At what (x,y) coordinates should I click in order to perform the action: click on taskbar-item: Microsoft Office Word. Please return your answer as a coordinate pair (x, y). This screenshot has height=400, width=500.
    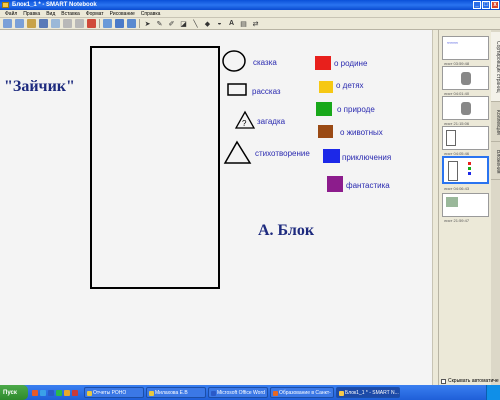
    Looking at the image, I should click on (238, 392).